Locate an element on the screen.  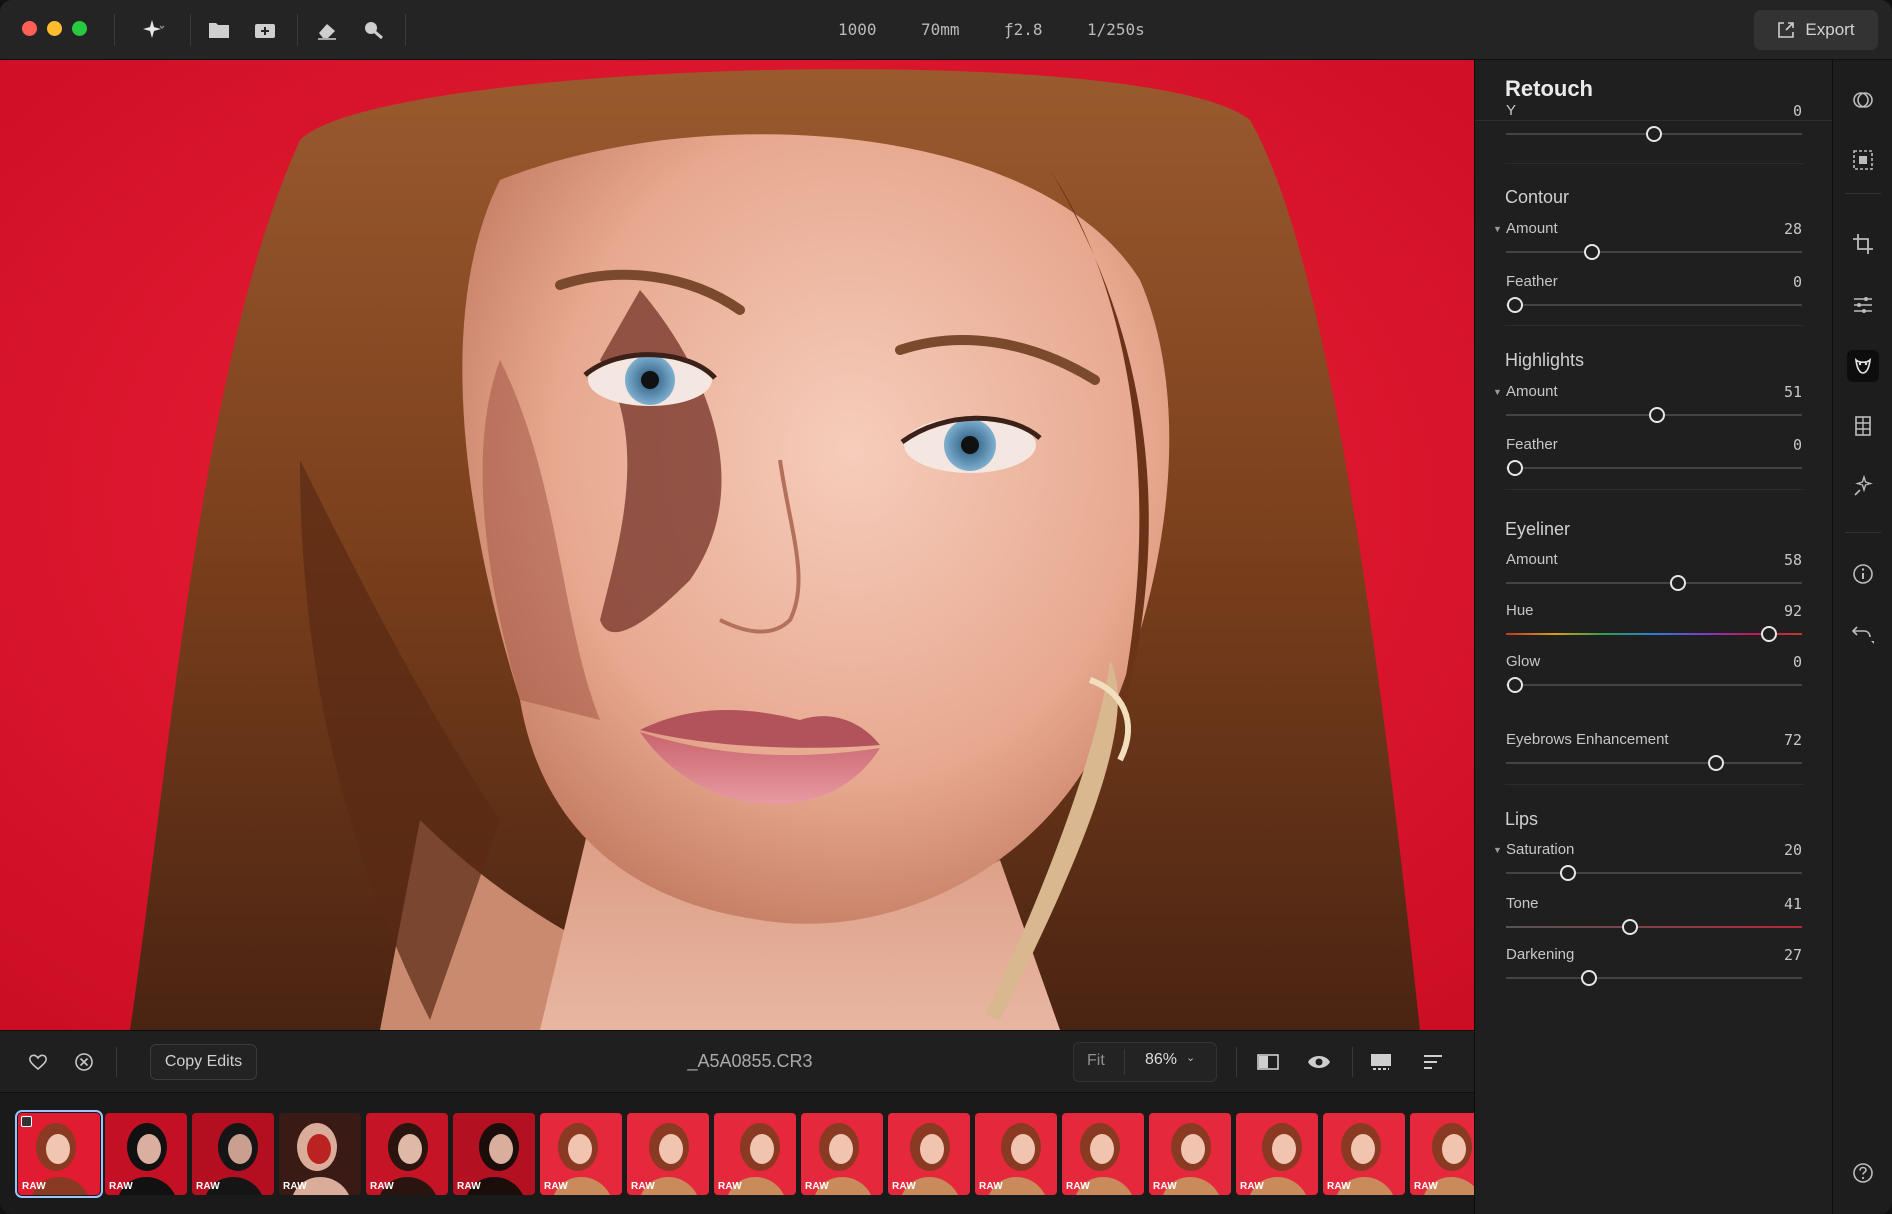
info-button is located at coordinates (1863, 574).